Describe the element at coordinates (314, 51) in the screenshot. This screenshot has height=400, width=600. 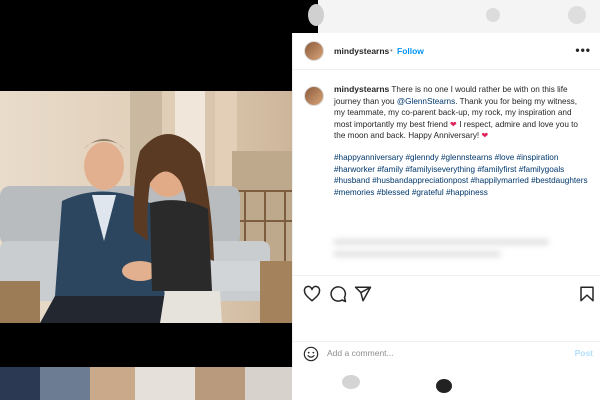
I see `author-avatar` at that location.